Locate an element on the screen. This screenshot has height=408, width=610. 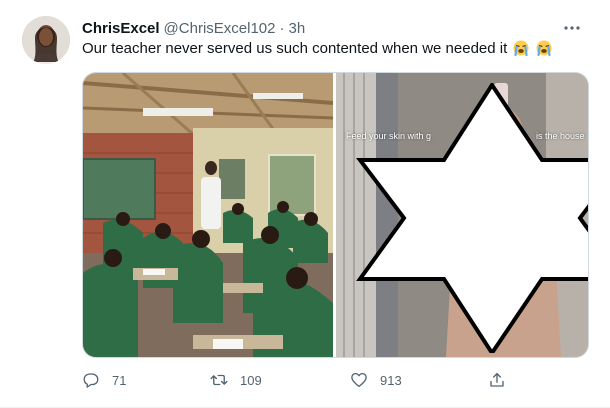
display-name: ChrisExcel is located at coordinates (121, 28).